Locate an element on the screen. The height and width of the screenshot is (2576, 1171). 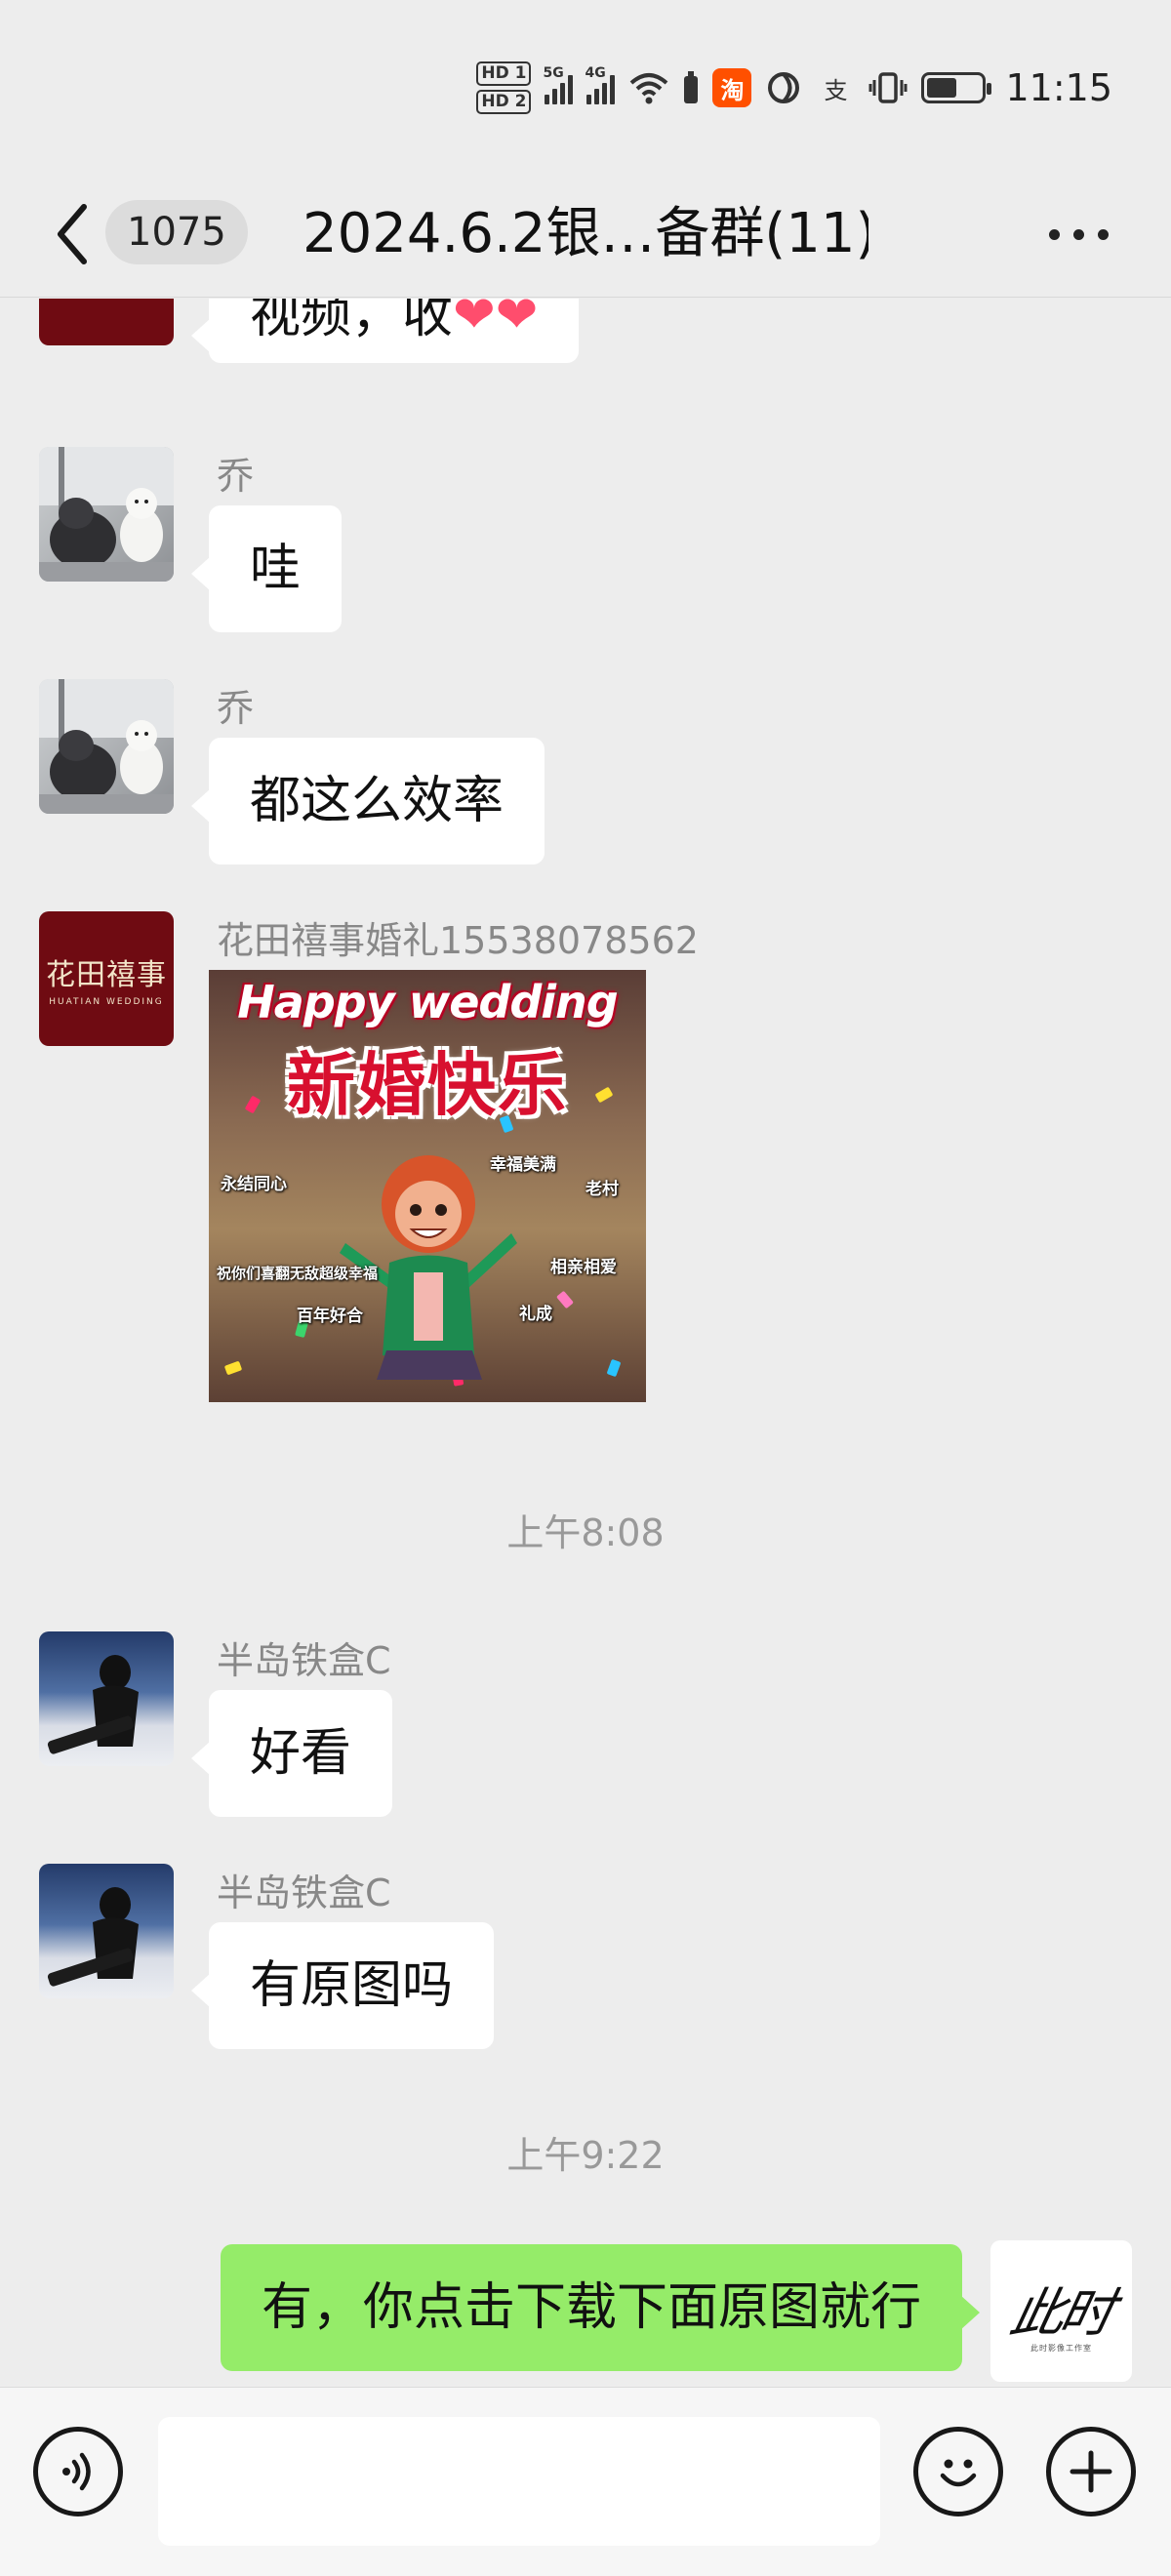
image-tag: 相亲相爱 is located at coordinates (583, 1267).